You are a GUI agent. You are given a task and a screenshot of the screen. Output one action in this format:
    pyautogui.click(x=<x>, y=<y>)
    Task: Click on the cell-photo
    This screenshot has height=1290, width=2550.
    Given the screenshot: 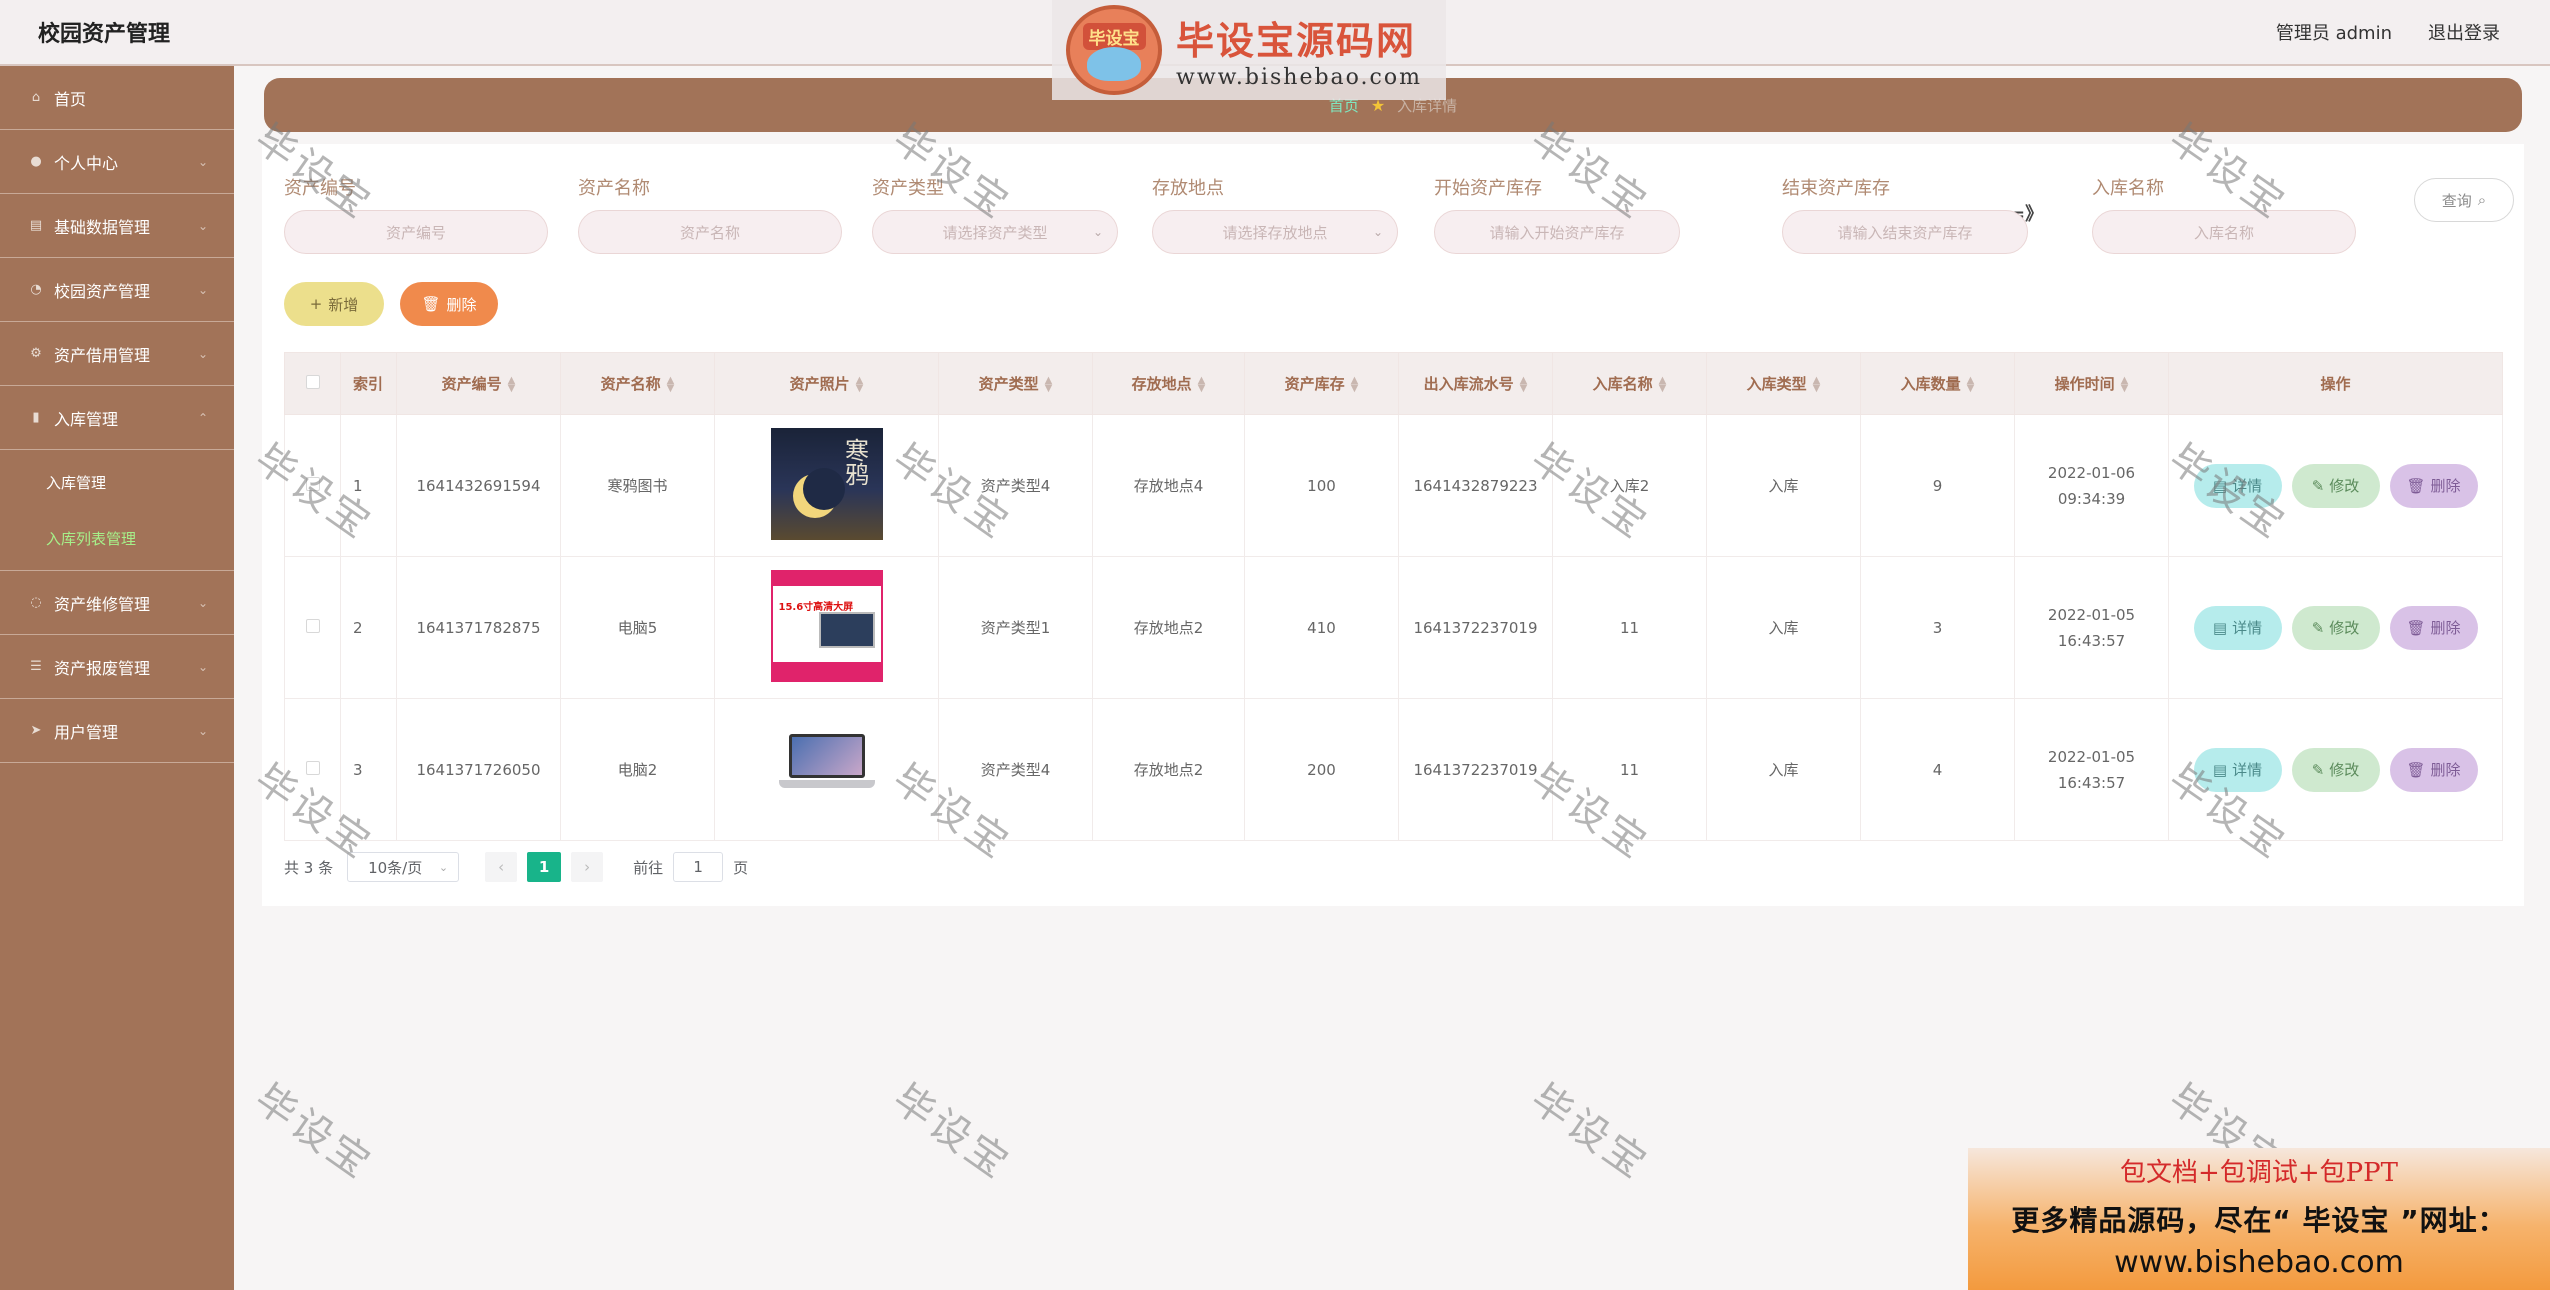 What is the action you would take?
    pyautogui.click(x=826, y=769)
    